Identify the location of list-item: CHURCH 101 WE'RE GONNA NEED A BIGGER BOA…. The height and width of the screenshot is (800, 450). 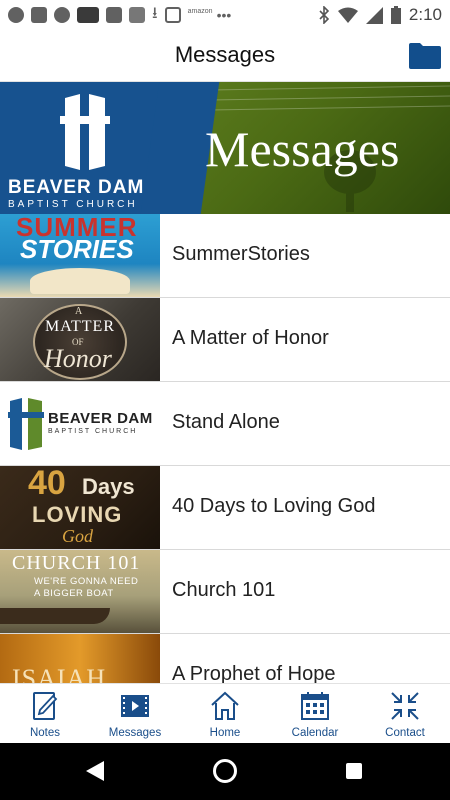
(225, 592).